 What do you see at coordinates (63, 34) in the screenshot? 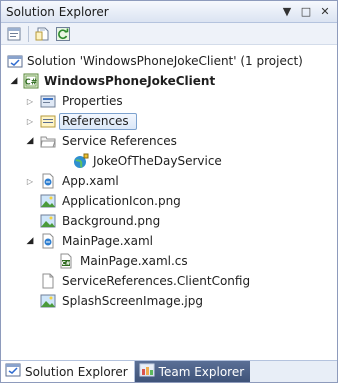
I see `refresh-icon` at bounding box center [63, 34].